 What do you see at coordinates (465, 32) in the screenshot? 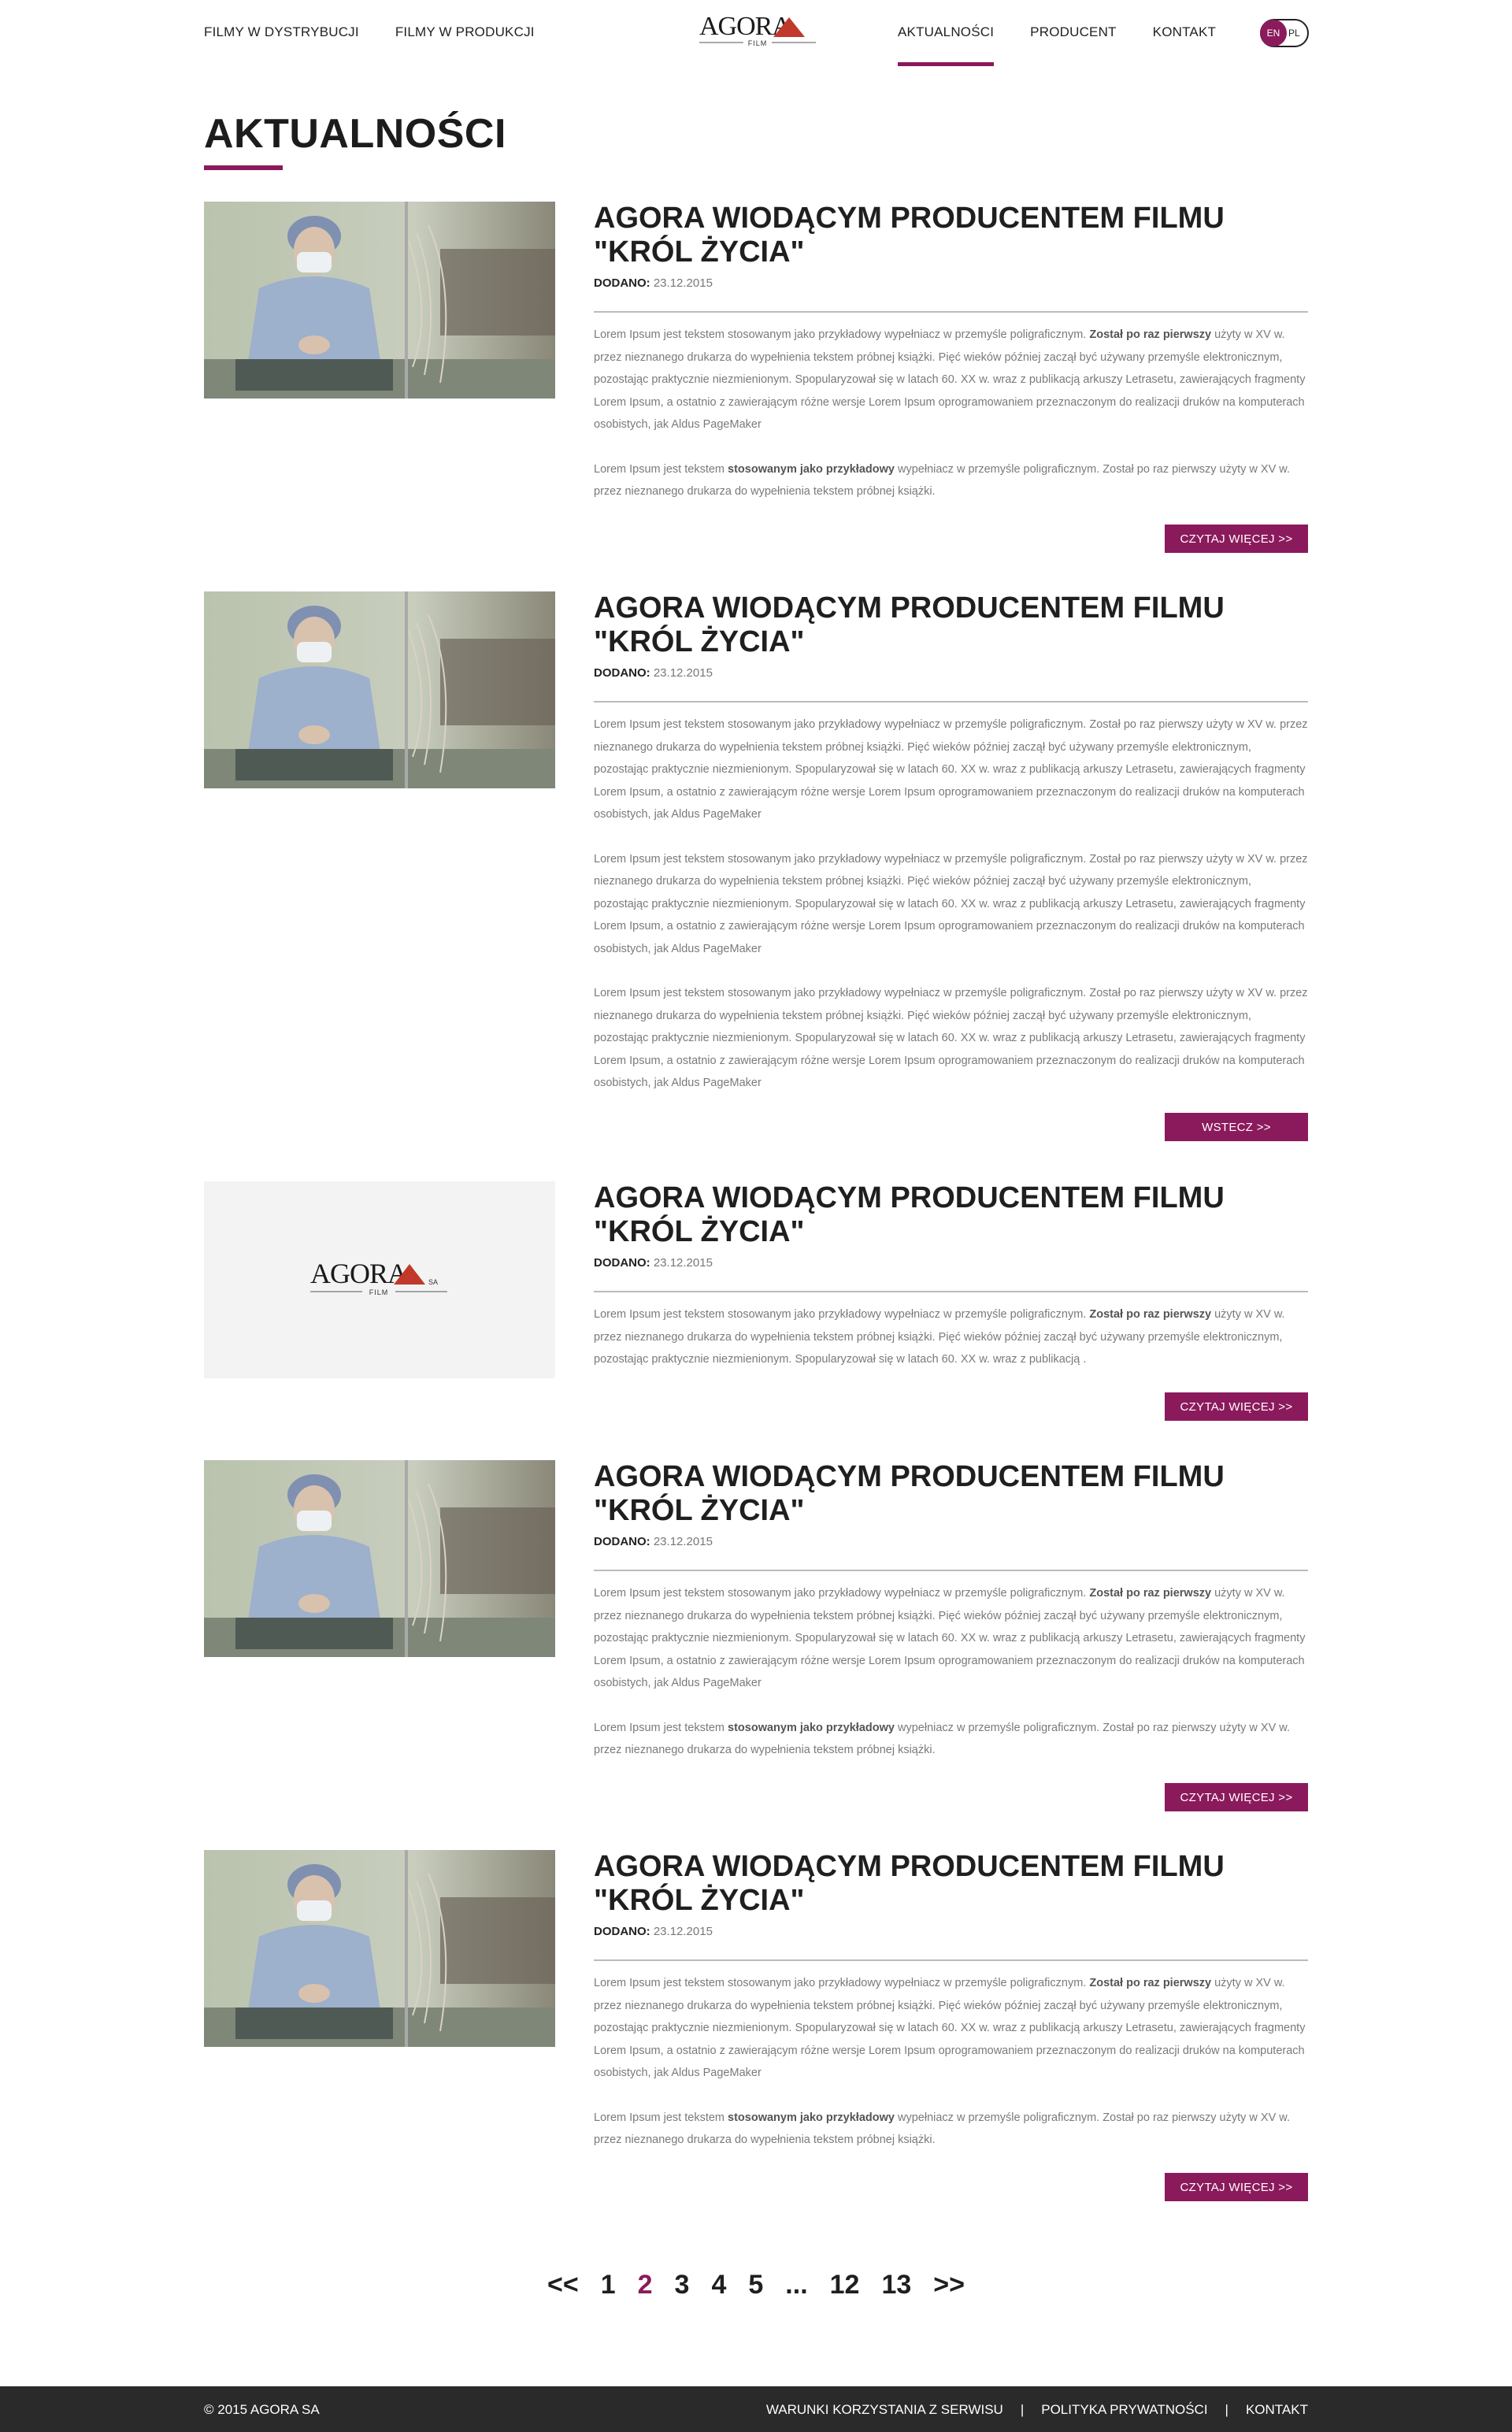
I see `nav-filmy-w-produkcji: FILMY W PRODUKCJI` at bounding box center [465, 32].